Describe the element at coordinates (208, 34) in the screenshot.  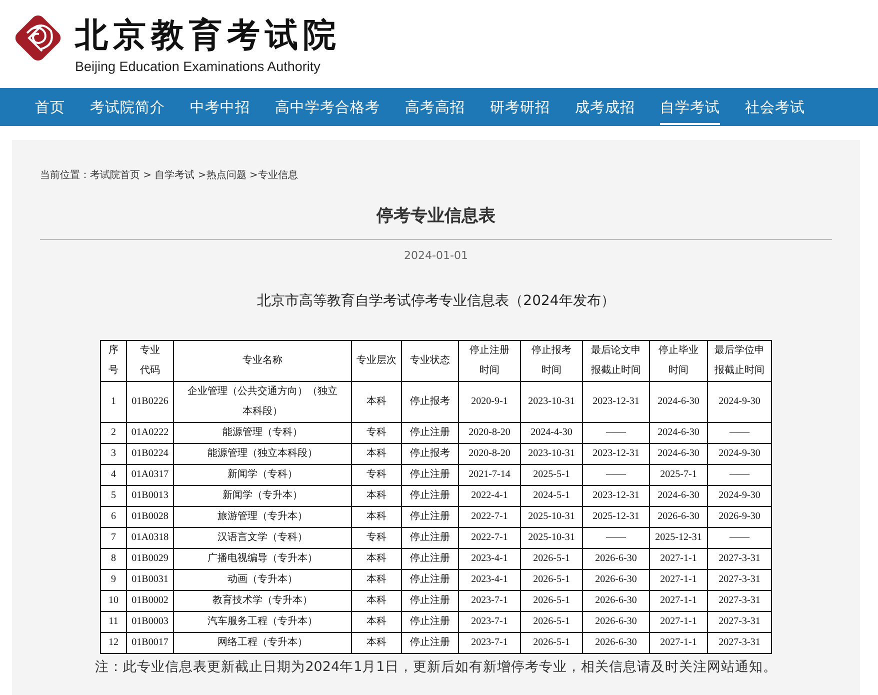
I see `site-title: 北京教育考试院` at that location.